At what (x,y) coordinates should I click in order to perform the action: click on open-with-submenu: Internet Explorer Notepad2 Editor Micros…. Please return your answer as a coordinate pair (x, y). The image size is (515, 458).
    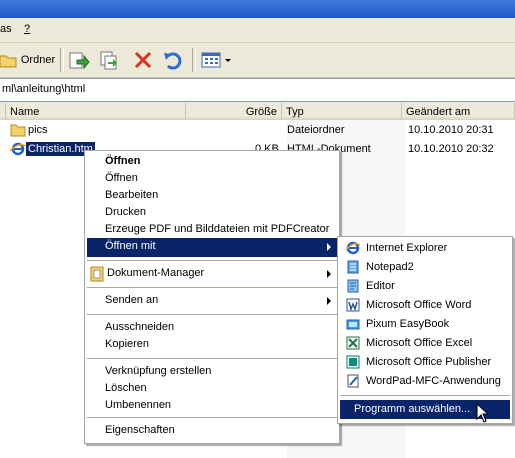
    Looking at the image, I should click on (425, 330).